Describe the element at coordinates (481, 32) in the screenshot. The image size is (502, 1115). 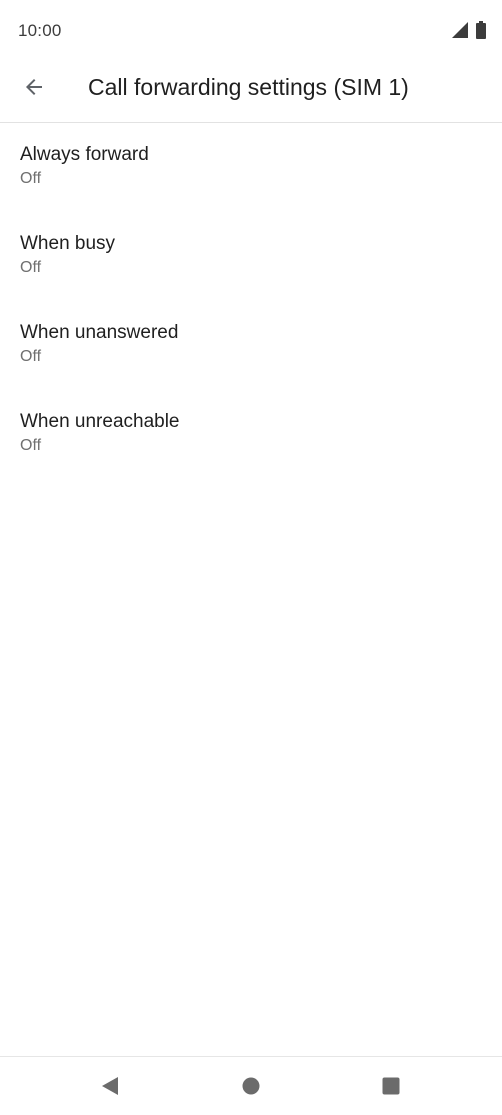
I see `battery-icon` at that location.